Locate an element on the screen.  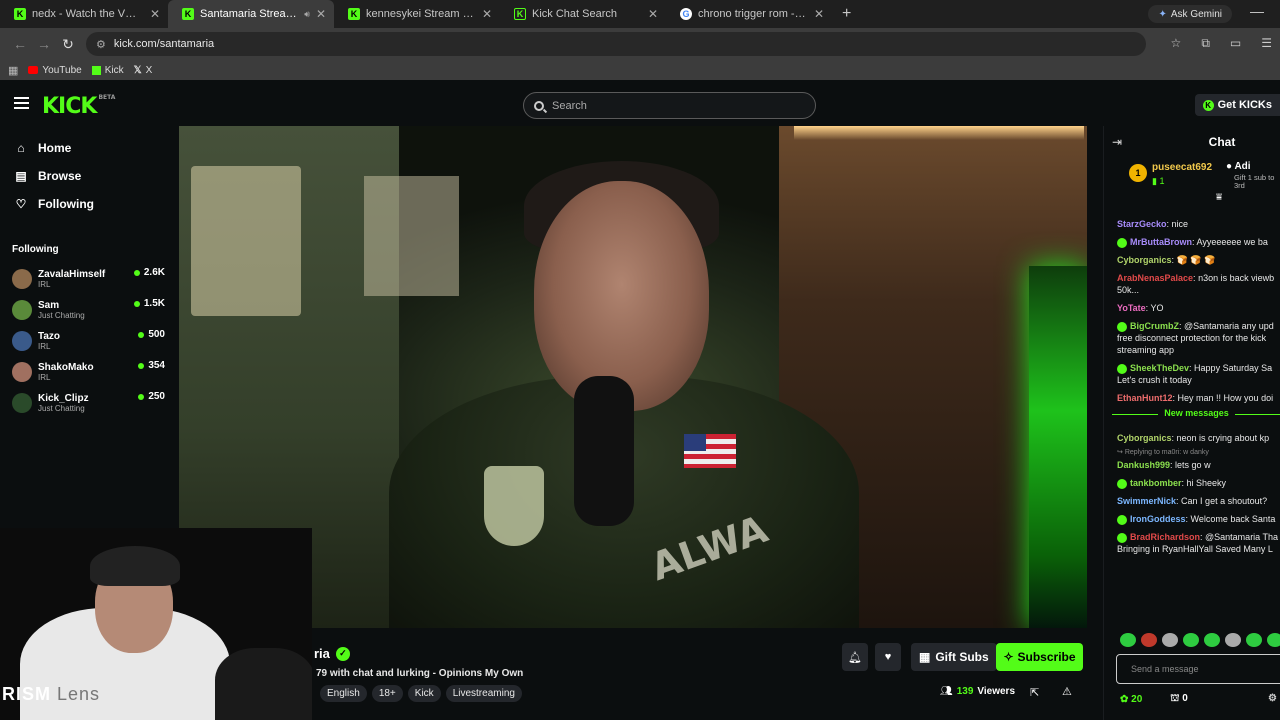
tag-kick: Kick is located at coordinates (424, 693).